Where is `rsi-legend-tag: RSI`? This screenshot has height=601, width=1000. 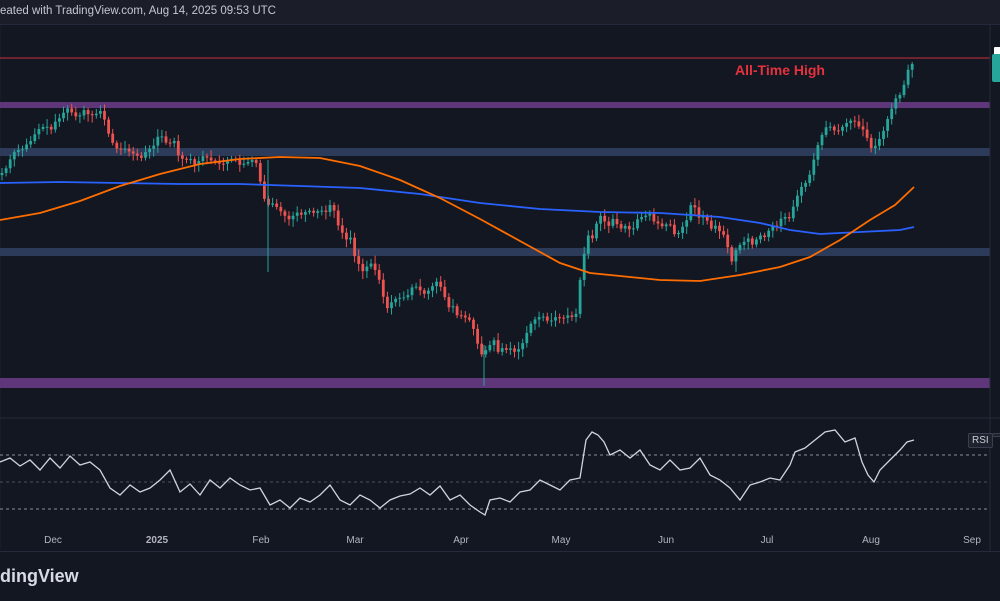 rsi-legend-tag: RSI is located at coordinates (980, 440).